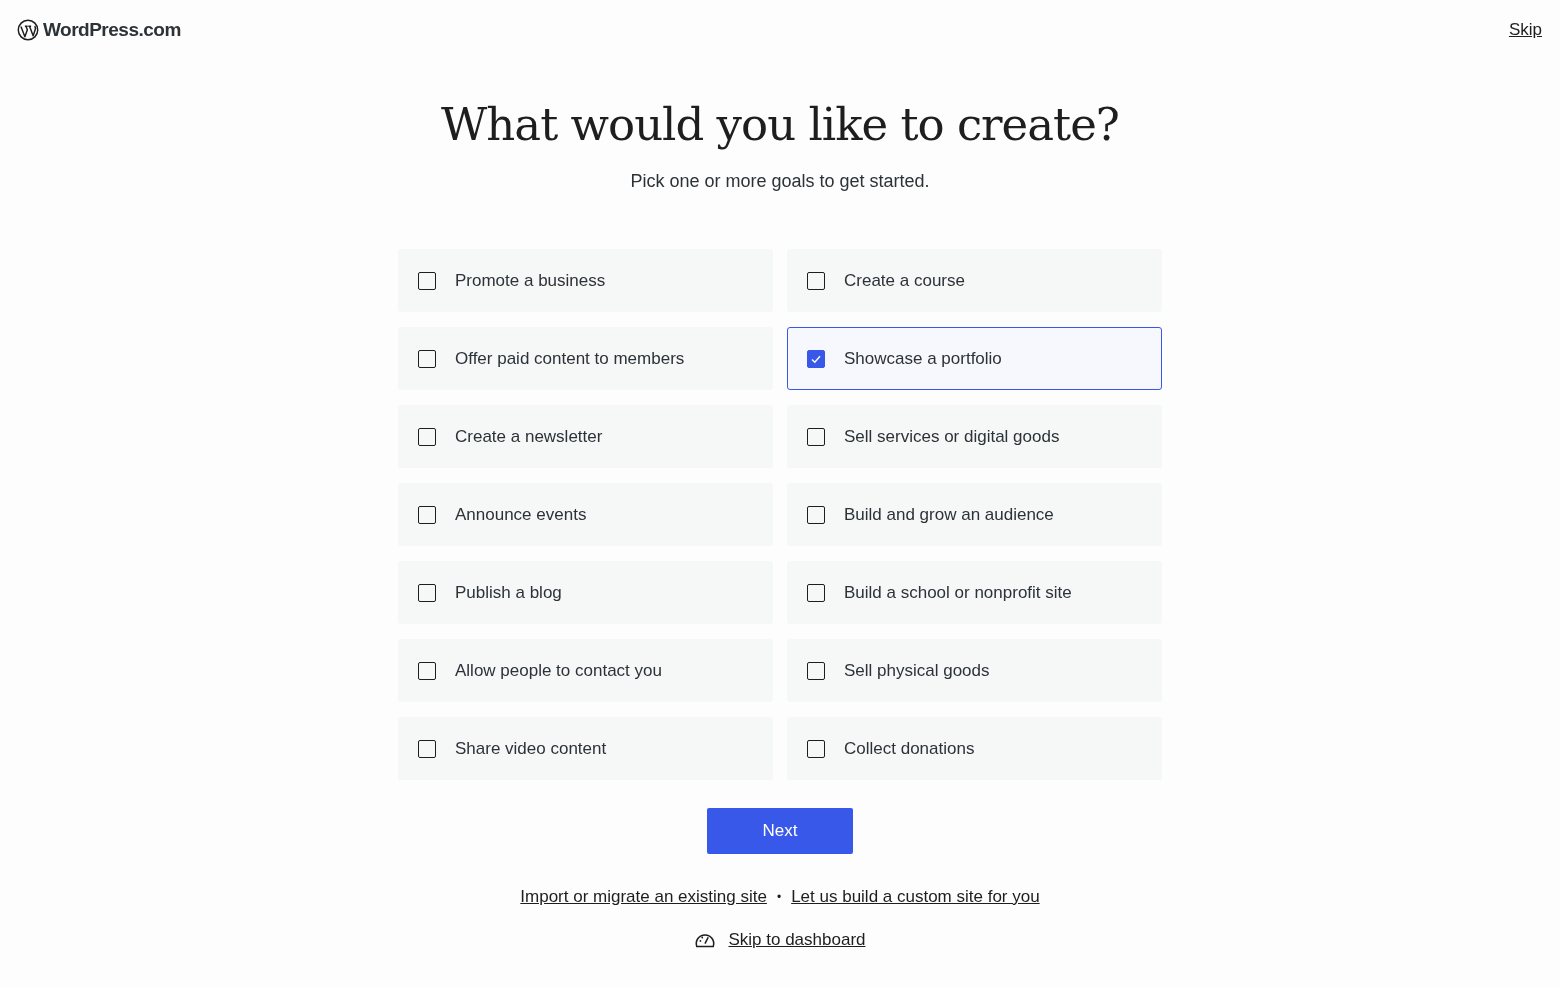 This screenshot has width=1560, height=988. I want to click on goal-option: Offer paid content to members, so click(585, 358).